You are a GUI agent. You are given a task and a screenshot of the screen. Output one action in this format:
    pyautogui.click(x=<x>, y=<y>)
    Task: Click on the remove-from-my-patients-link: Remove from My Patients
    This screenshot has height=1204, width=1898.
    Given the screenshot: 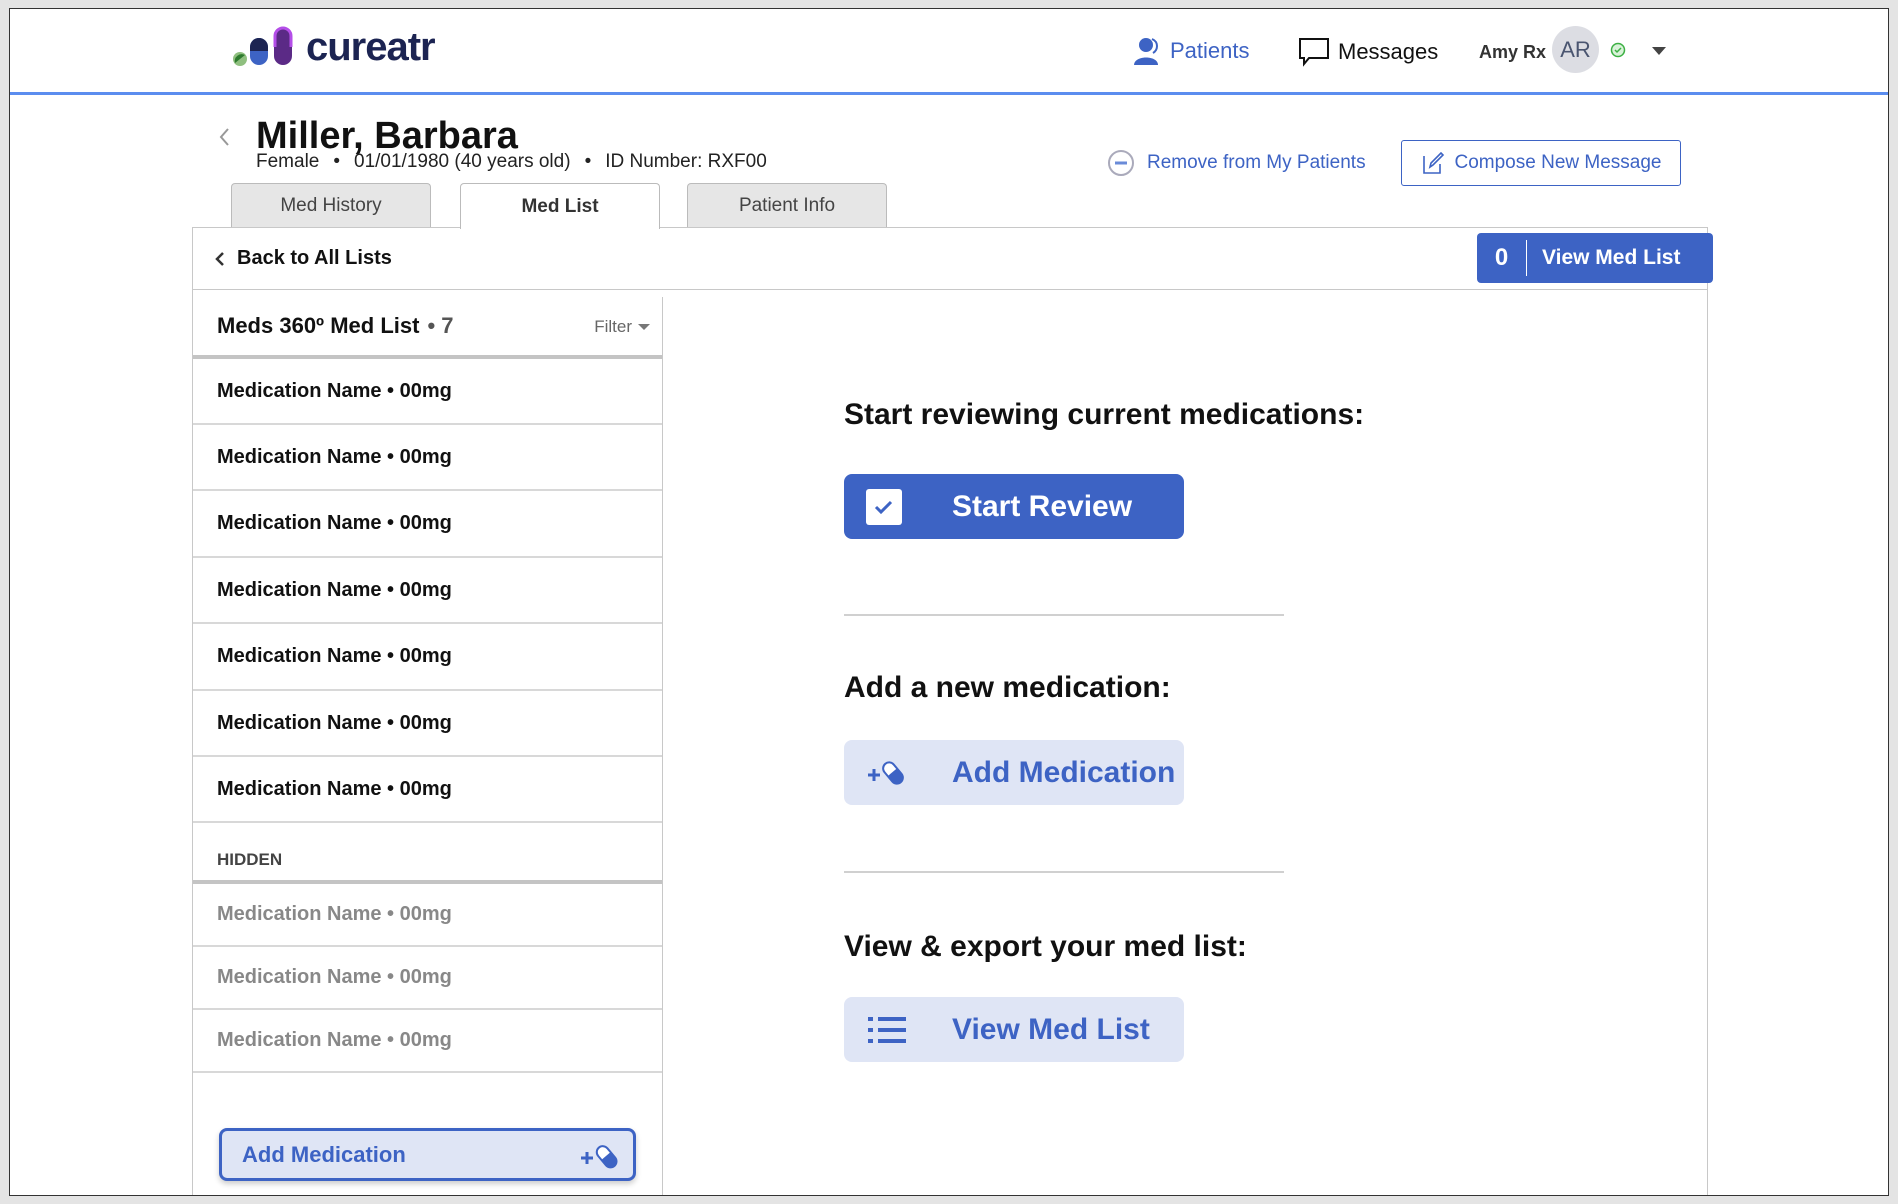 What is the action you would take?
    pyautogui.click(x=1236, y=163)
    